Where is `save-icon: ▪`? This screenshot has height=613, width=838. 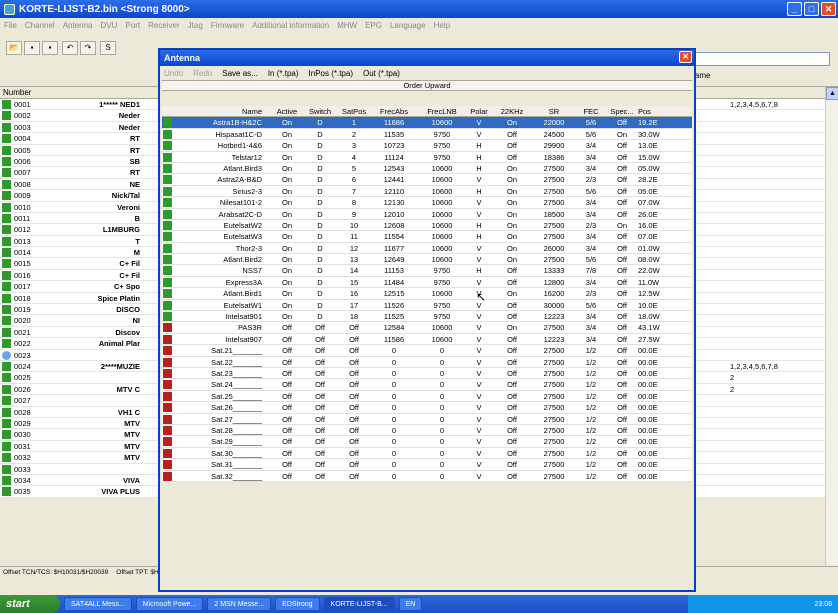
save-icon: ▪ is located at coordinates (32, 48).